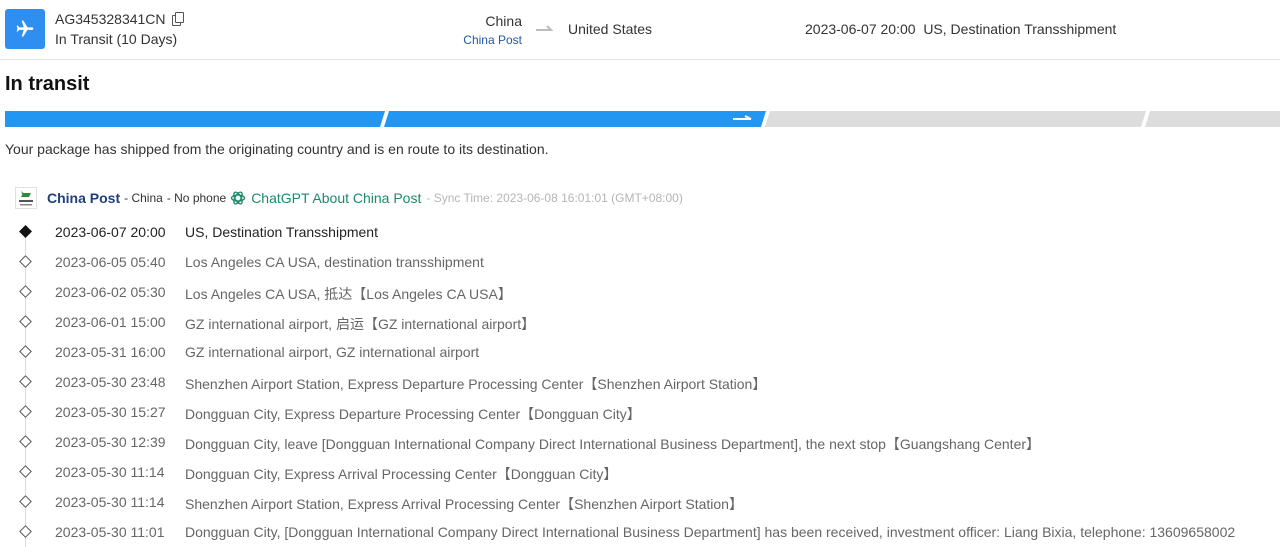  I want to click on chatgpt-link-label: ChatGPT About China Post, so click(336, 198).